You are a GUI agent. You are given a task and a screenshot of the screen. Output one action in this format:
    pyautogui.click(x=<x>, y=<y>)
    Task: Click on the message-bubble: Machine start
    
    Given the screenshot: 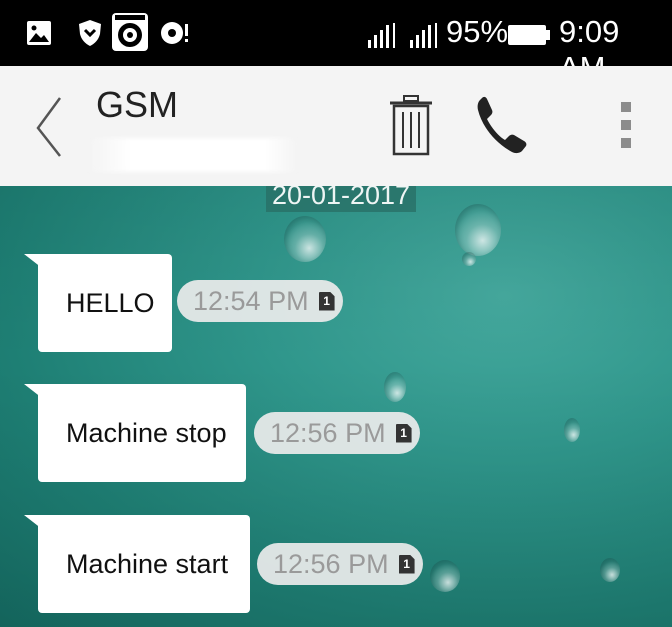 What is the action you would take?
    pyautogui.click(x=144, y=564)
    